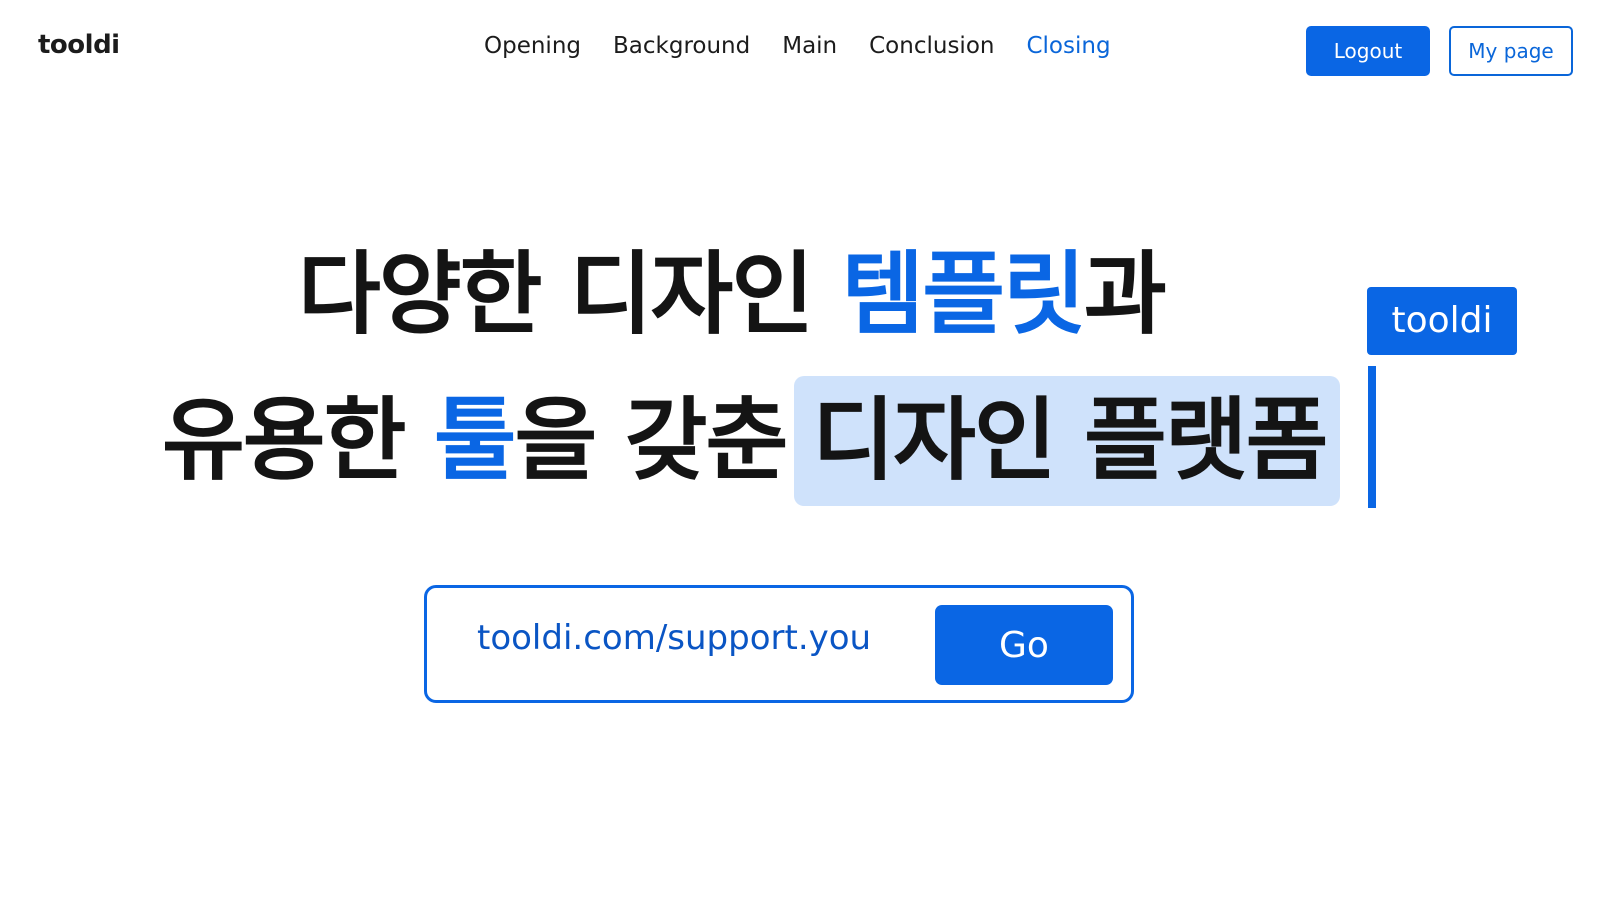 The image size is (1600, 900). What do you see at coordinates (532, 46) in the screenshot?
I see `nav-item-opening: Opening` at bounding box center [532, 46].